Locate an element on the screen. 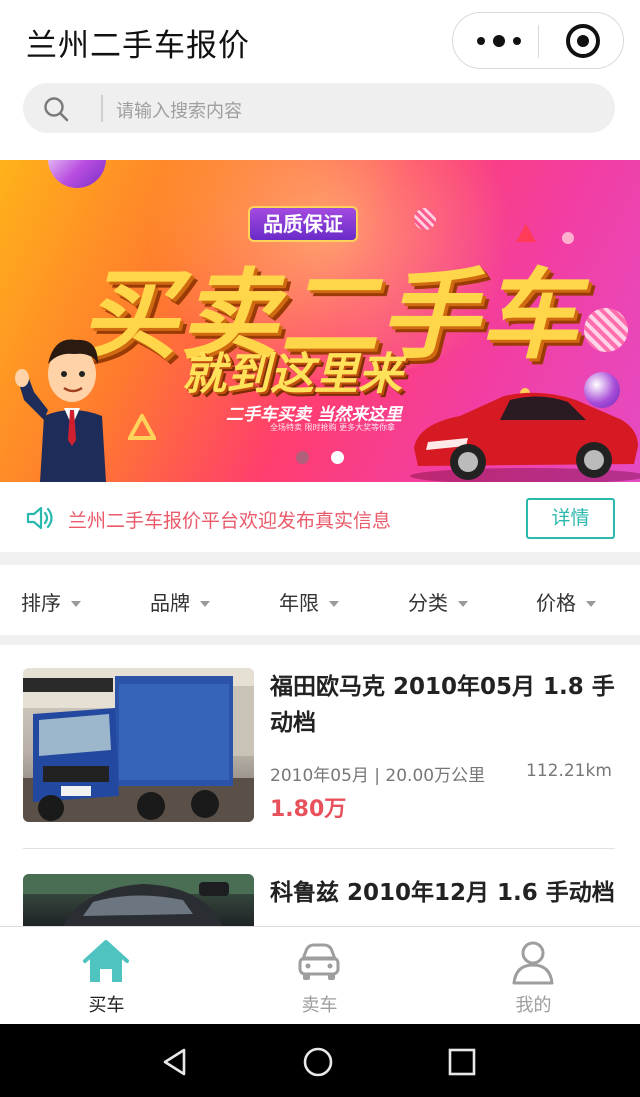 The height and width of the screenshot is (1097, 640). search-icon is located at coordinates (56, 109).